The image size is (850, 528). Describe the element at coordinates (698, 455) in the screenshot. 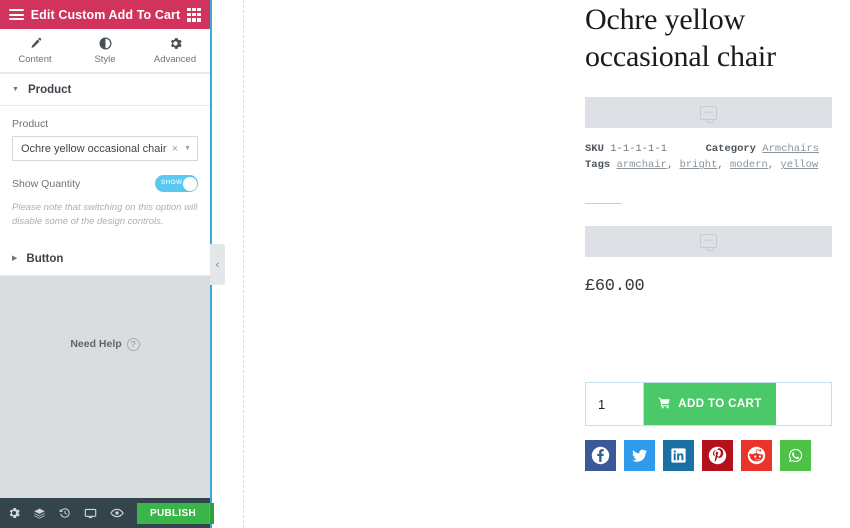

I see `social-share-bar` at that location.